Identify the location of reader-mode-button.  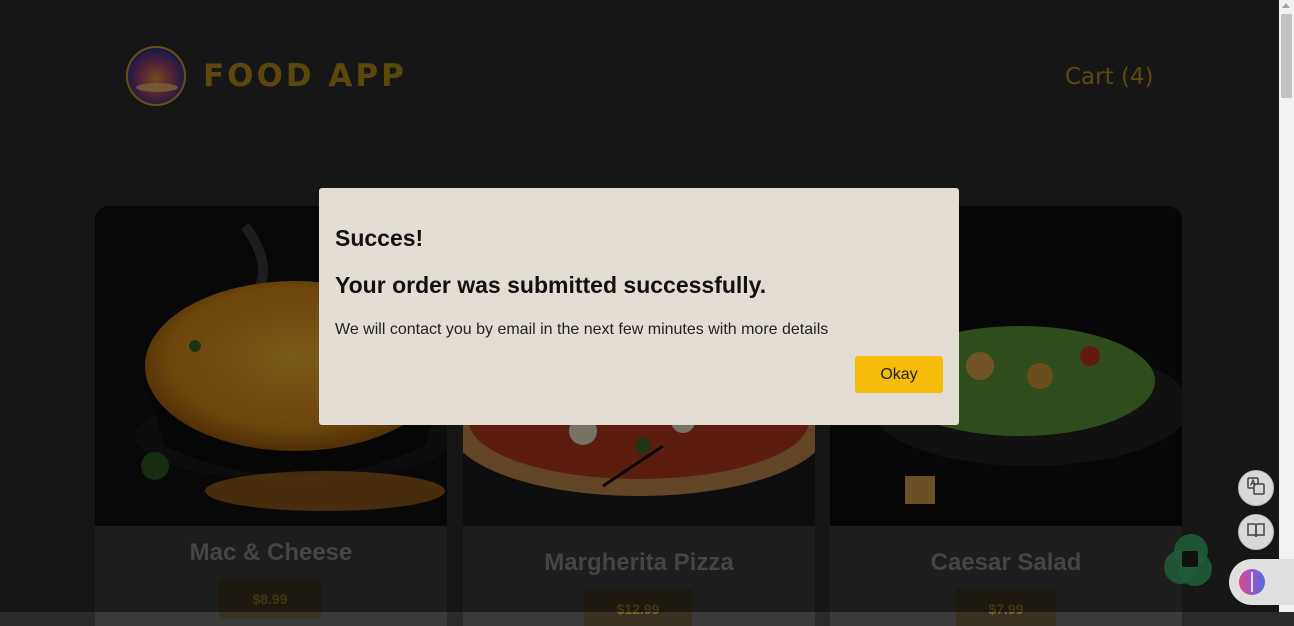
(1256, 532).